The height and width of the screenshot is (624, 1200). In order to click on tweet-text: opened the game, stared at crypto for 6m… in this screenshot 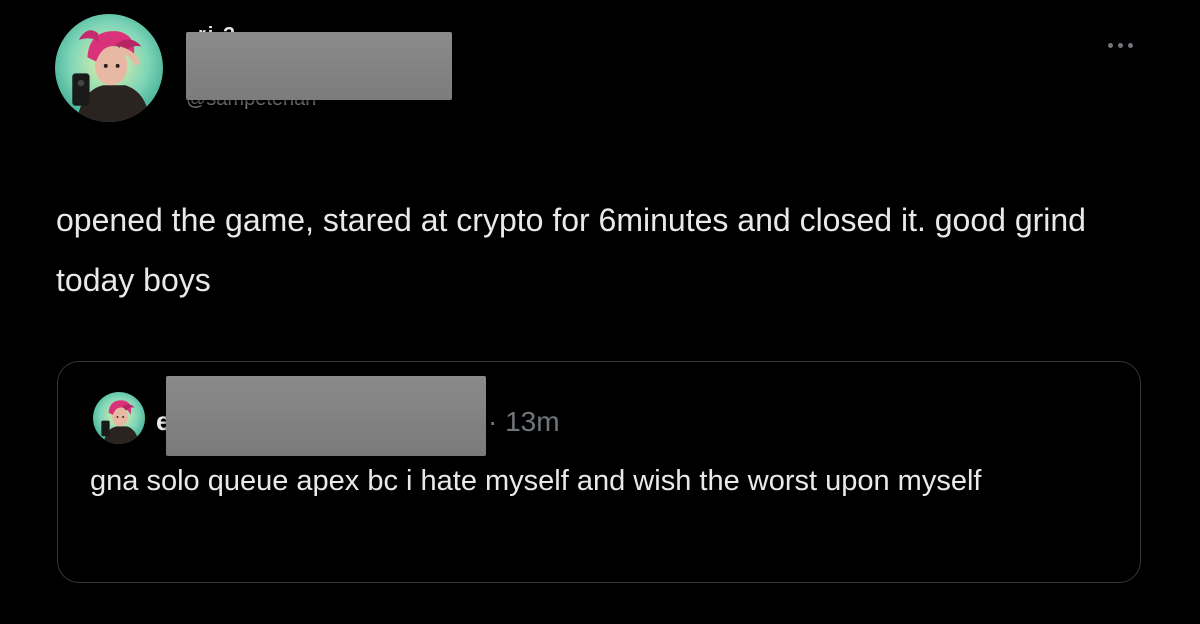, I will do `click(571, 250)`.